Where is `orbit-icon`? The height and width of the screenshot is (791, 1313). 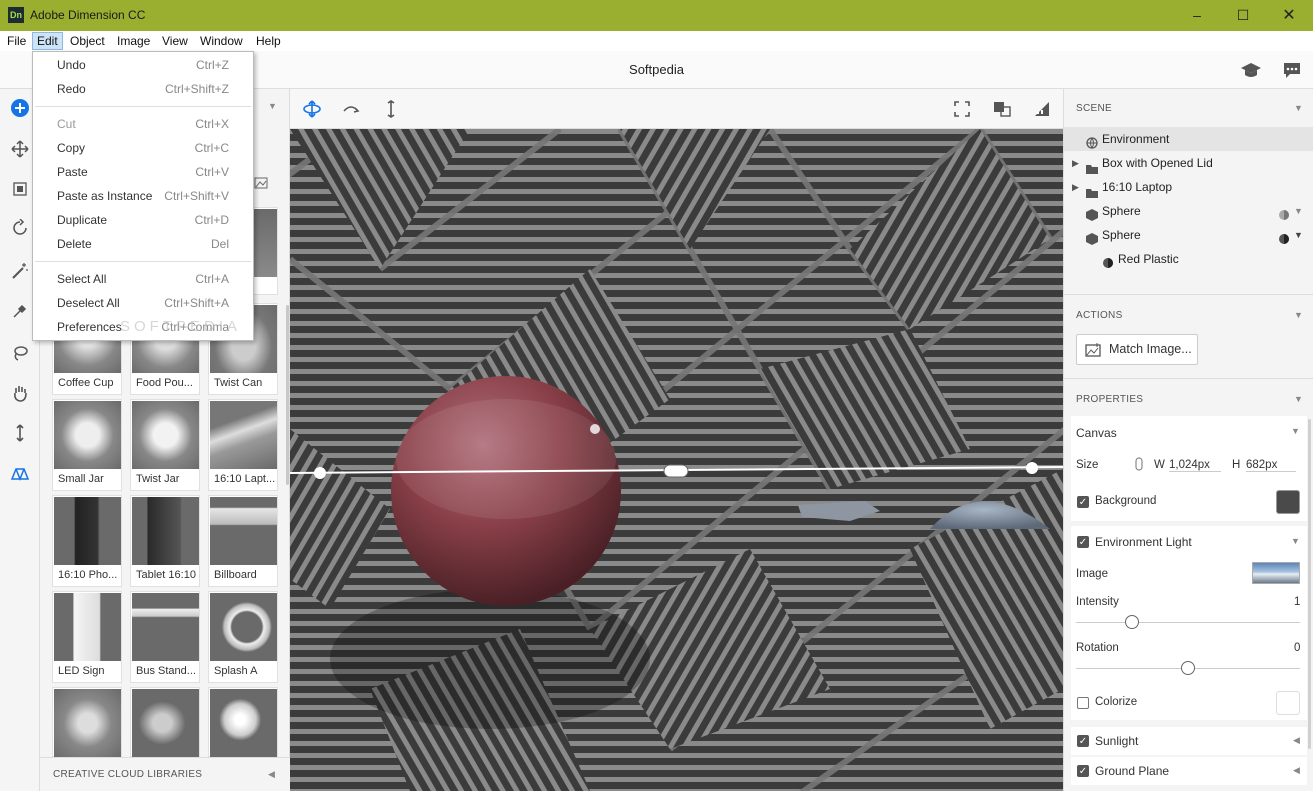
orbit-icon is located at coordinates (20, 228).